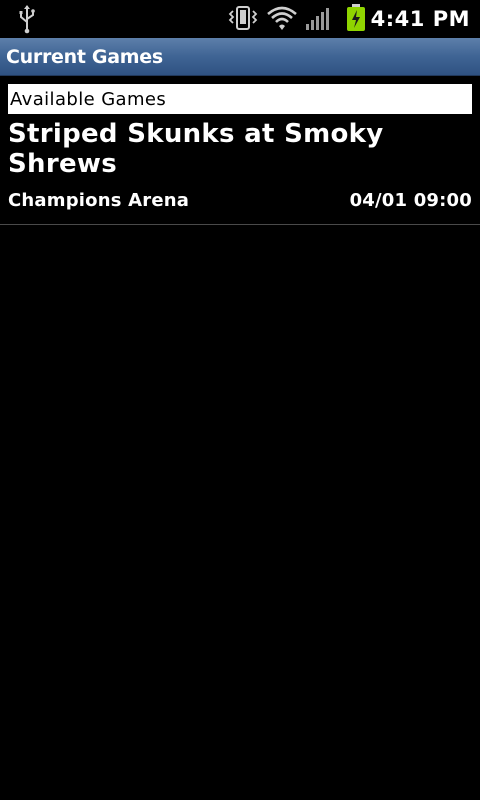  What do you see at coordinates (99, 200) in the screenshot?
I see `game-venue: Champions Arena` at bounding box center [99, 200].